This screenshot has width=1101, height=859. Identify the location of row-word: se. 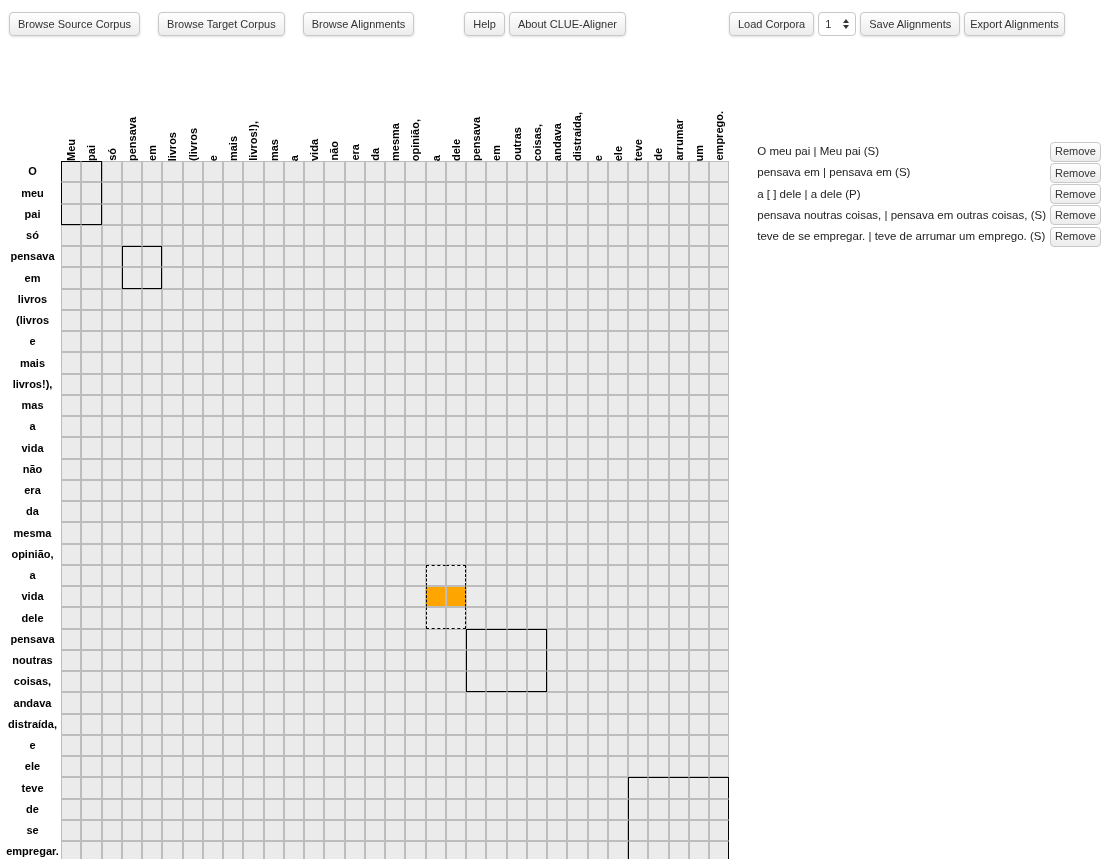
(32, 831).